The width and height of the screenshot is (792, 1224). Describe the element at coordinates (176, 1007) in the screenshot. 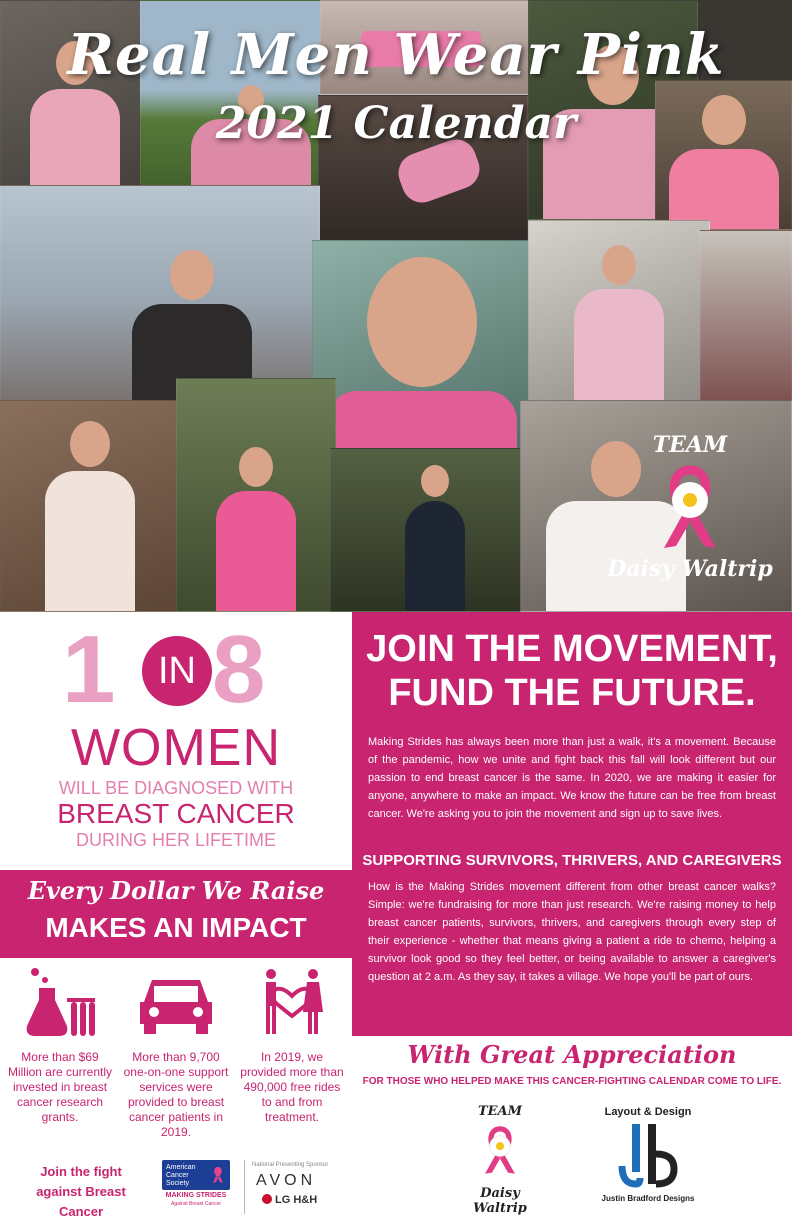

I see `car-icon` at that location.